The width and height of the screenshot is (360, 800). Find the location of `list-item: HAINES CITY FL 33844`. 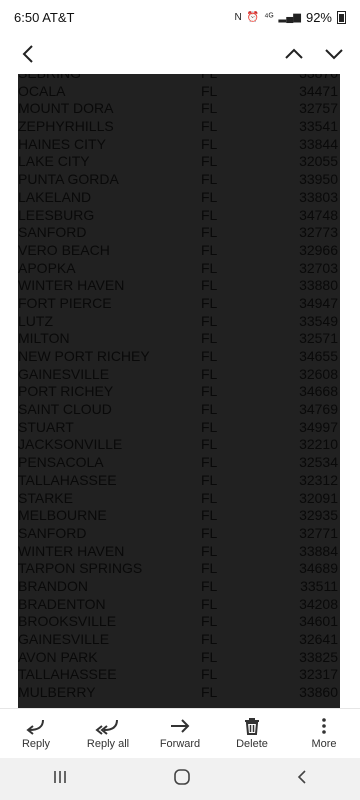

list-item: HAINES CITY FL 33844 is located at coordinates (179, 145).